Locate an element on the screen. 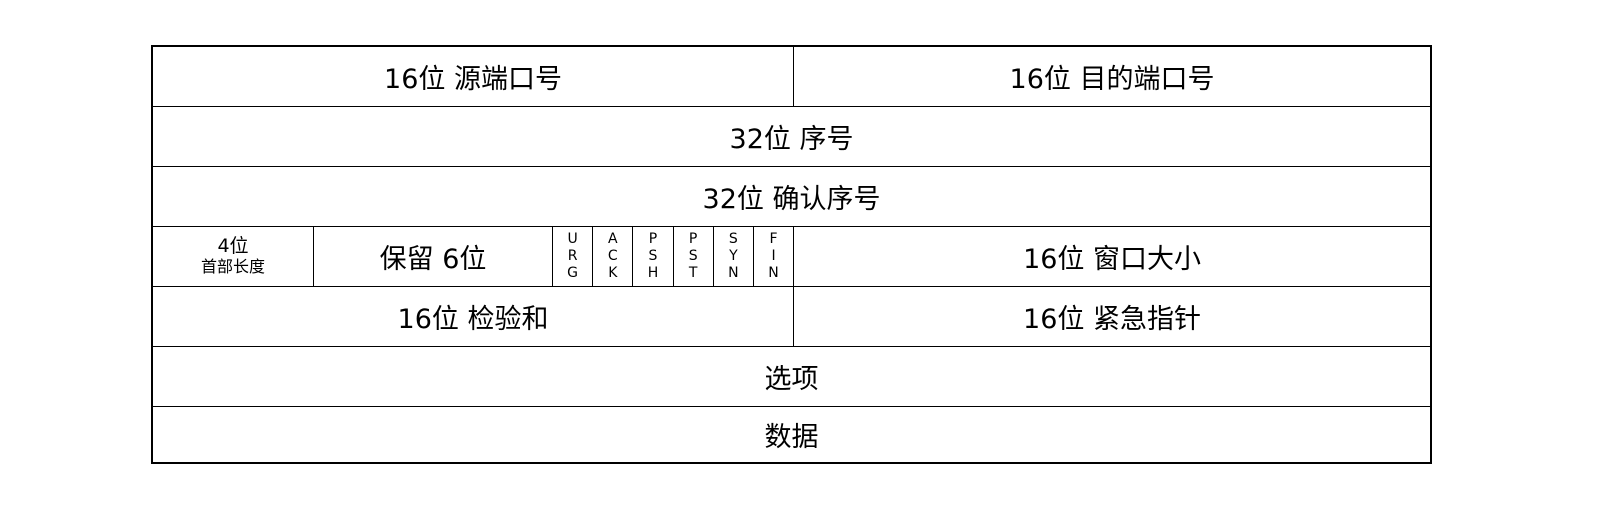 This screenshot has width=1598, height=510. row-sequence: 32位 序号 is located at coordinates (791, 137).